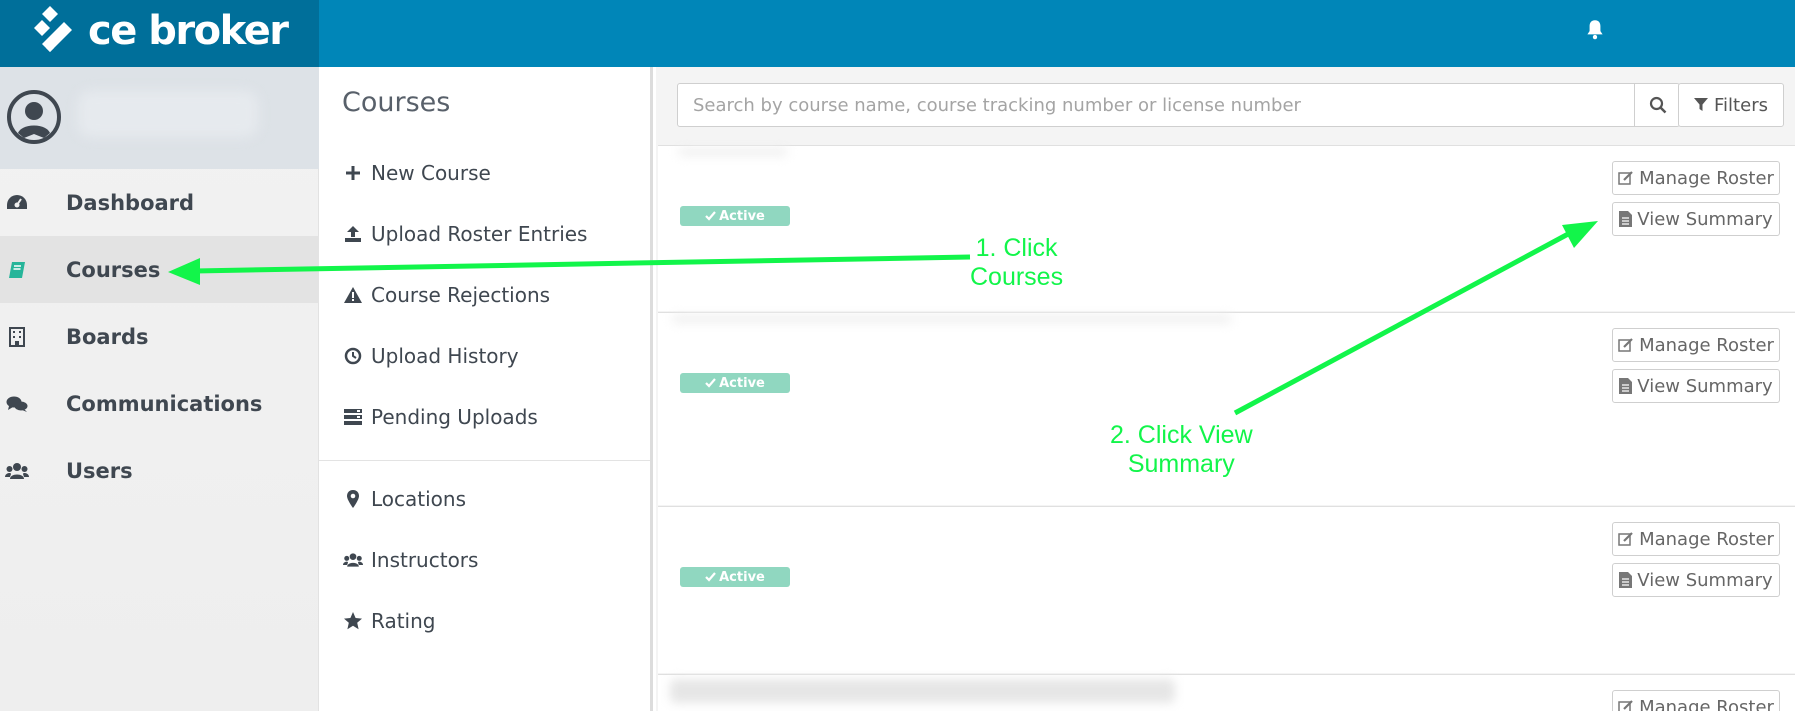  I want to click on nav-label-users: Users, so click(99, 470).